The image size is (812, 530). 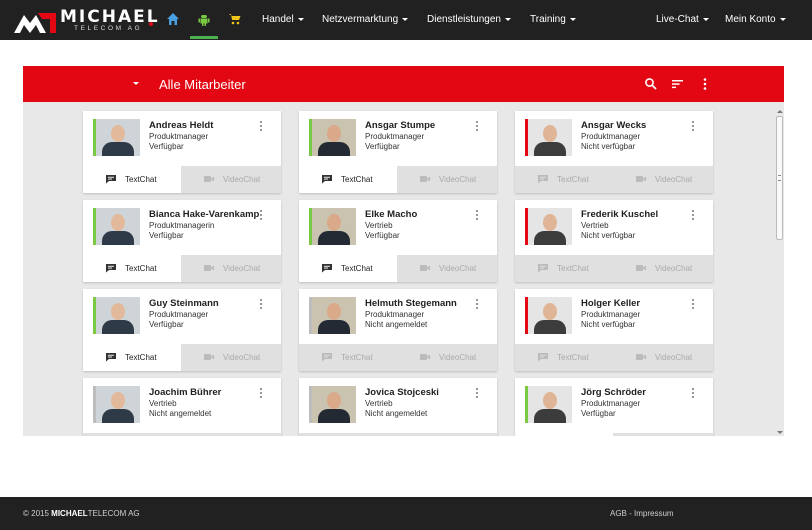 I want to click on employee-name: Joachim Bührer, so click(x=185, y=392).